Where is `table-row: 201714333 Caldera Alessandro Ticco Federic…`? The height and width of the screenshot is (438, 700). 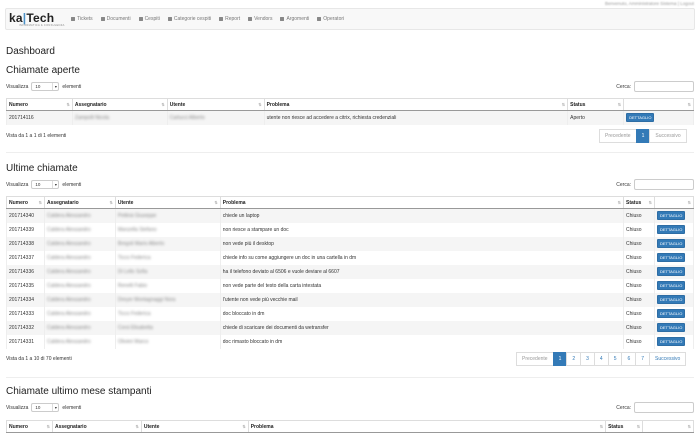 table-row: 201714333 Caldera Alessandro Ticco Federic… is located at coordinates (350, 313).